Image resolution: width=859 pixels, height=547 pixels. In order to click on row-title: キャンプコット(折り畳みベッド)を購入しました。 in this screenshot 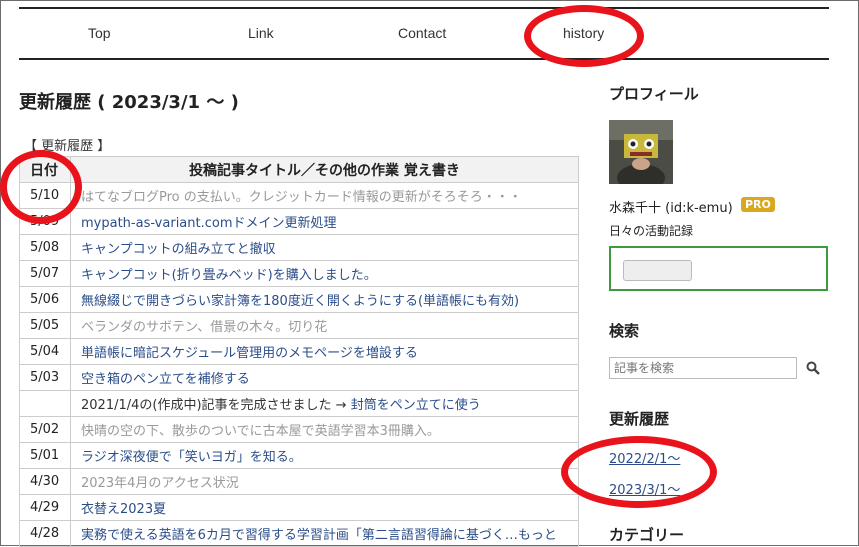, I will do `click(324, 273)`.